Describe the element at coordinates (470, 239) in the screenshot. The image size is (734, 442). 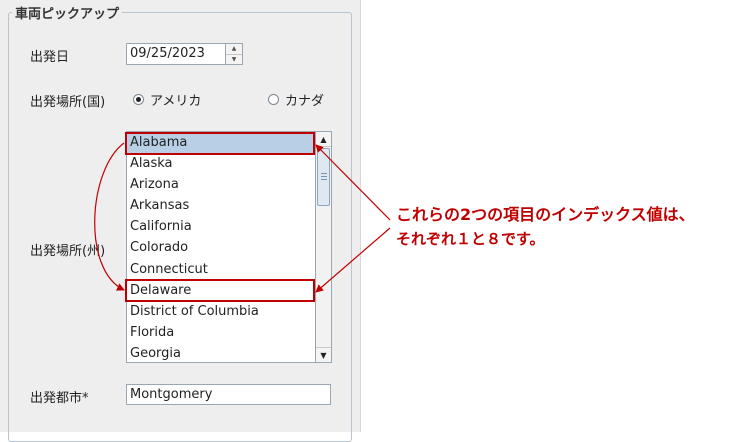
I see `annotation-line2: それぞれ１と８です。` at that location.